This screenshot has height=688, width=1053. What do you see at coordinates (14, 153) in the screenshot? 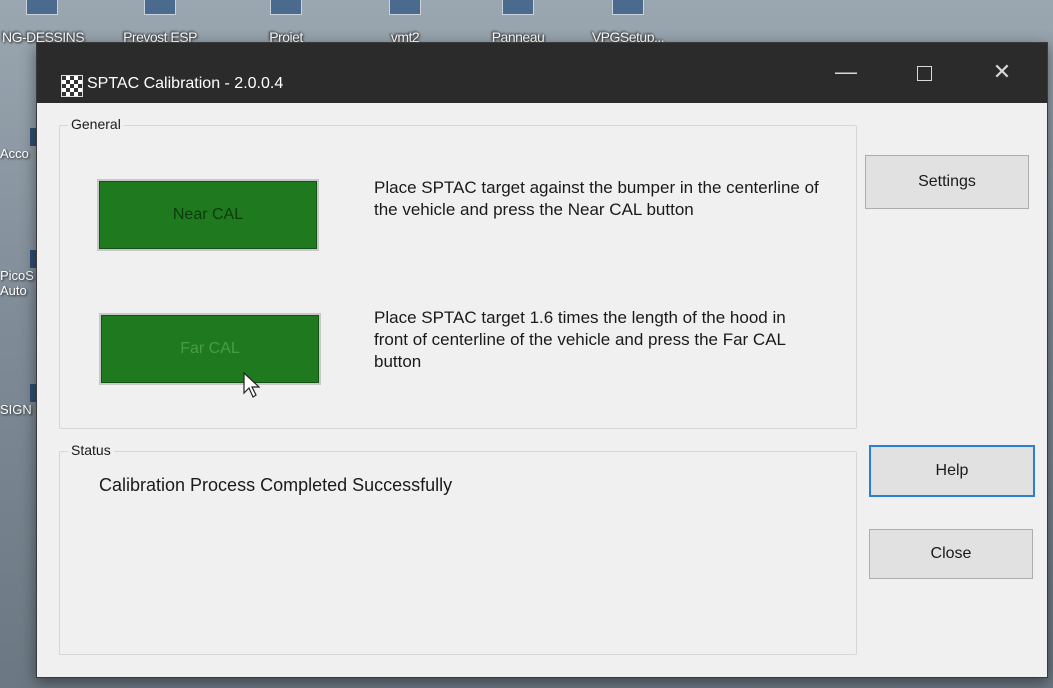
I see `desktop-icon-label: Acco` at bounding box center [14, 153].